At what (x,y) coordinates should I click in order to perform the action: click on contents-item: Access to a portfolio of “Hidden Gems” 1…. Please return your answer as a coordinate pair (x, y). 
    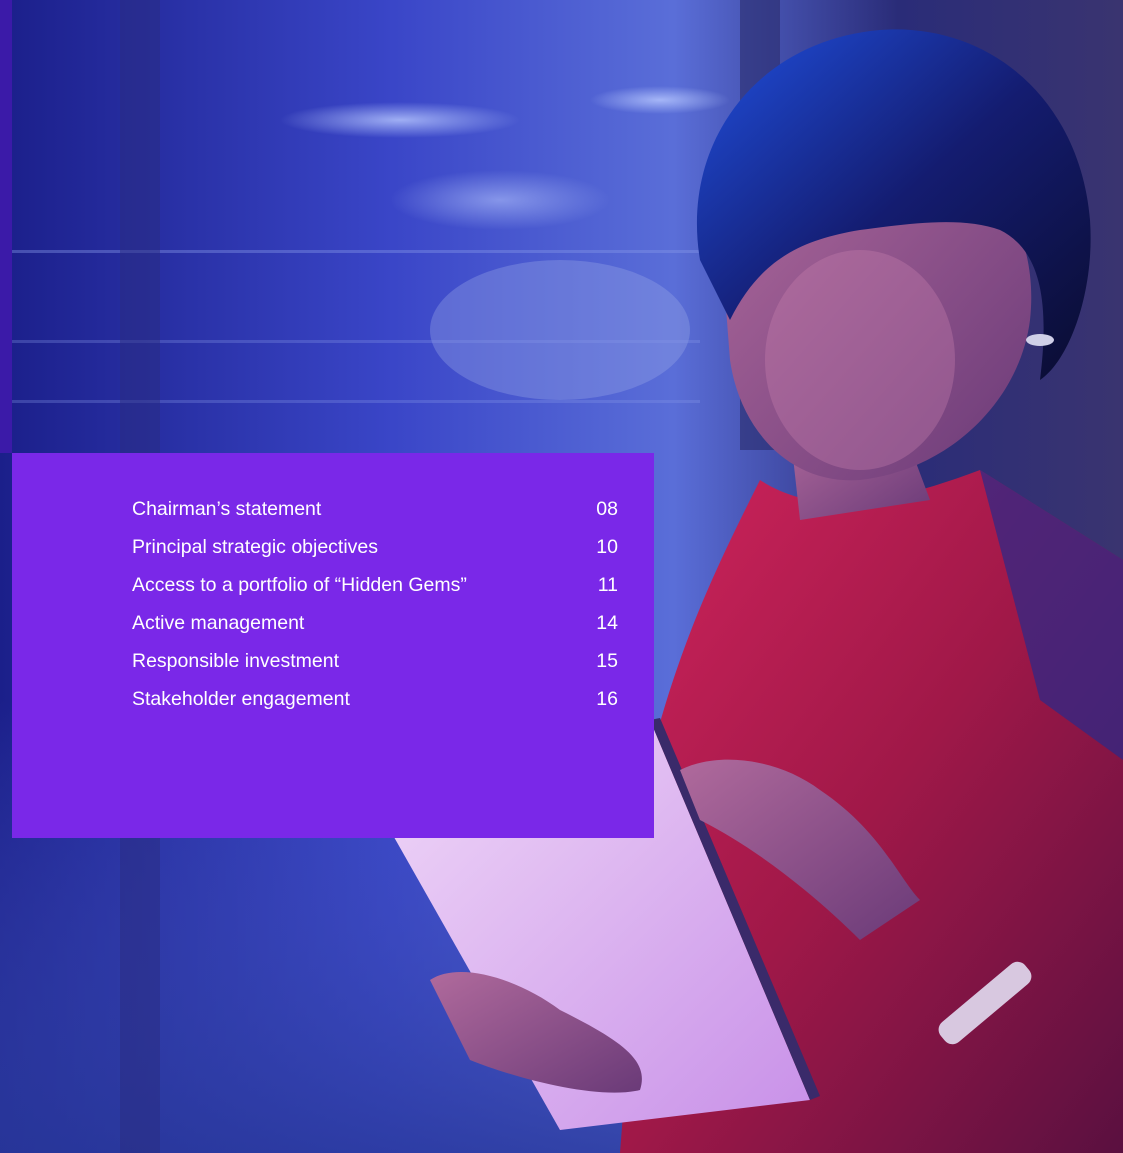
    Looking at the image, I should click on (375, 593).